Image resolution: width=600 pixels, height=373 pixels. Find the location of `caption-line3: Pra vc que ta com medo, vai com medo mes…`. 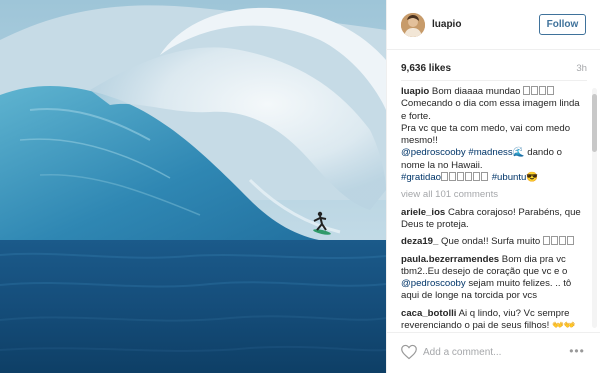

caption-line3: Pra vc que ta com medo, vai com medo mes… is located at coordinates (486, 134).